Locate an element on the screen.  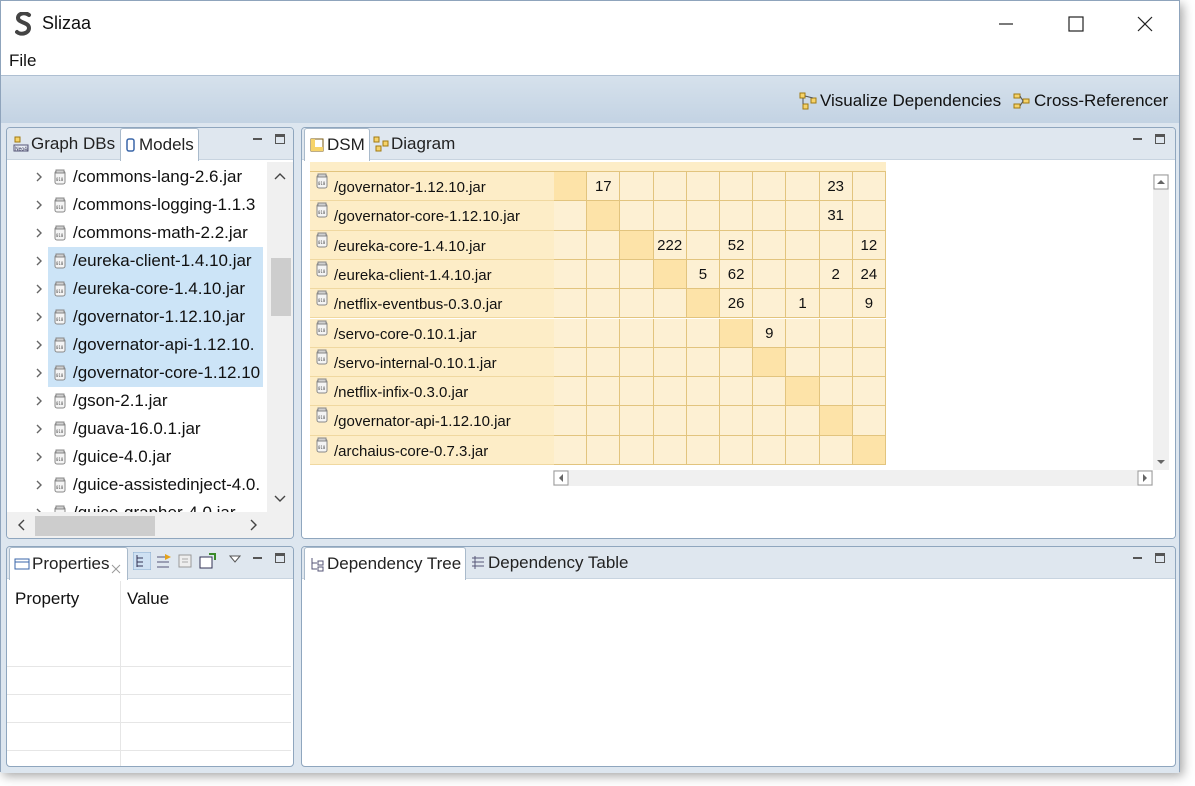
tab-dependency-table: Dependency Table is located at coordinates (549, 563).